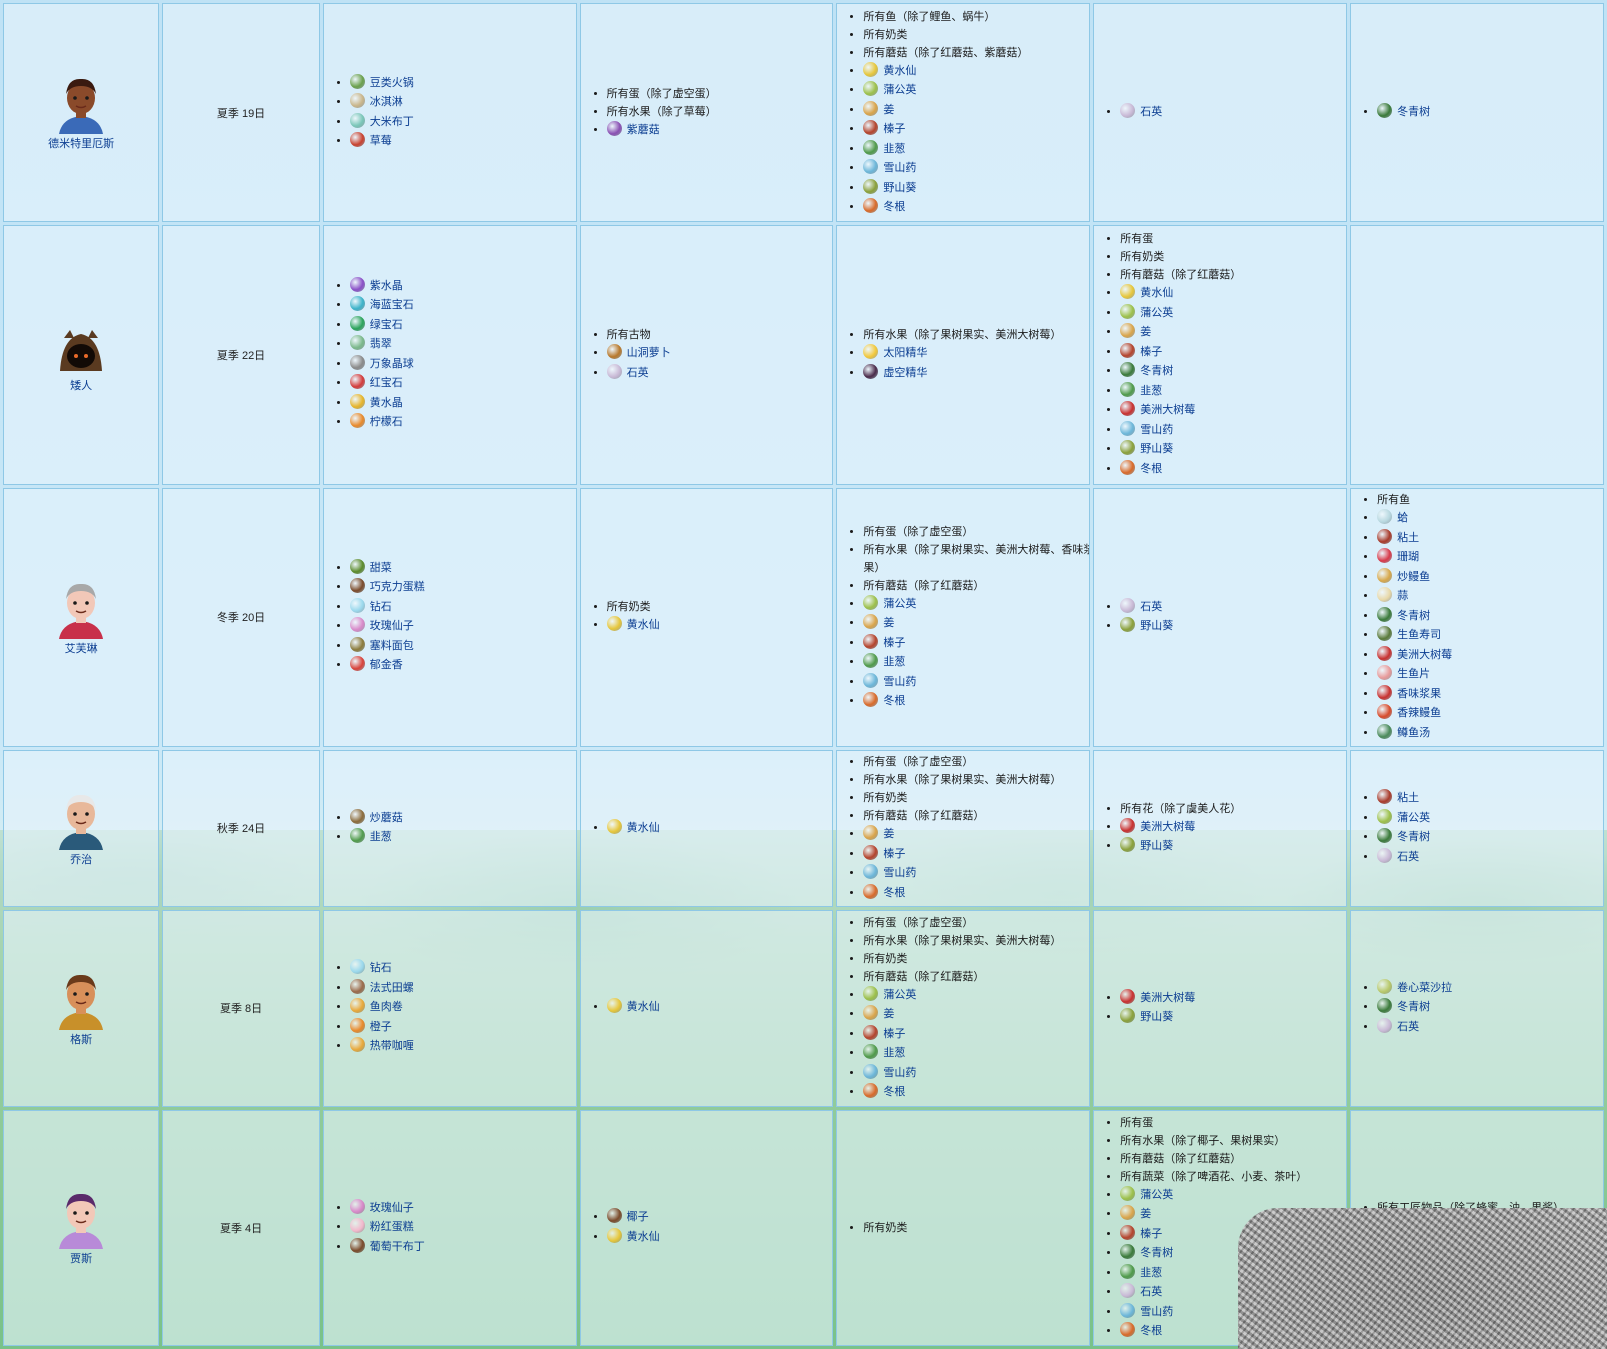  Describe the element at coordinates (381, 568) in the screenshot. I see `gift-item-link: 甜菜` at that location.